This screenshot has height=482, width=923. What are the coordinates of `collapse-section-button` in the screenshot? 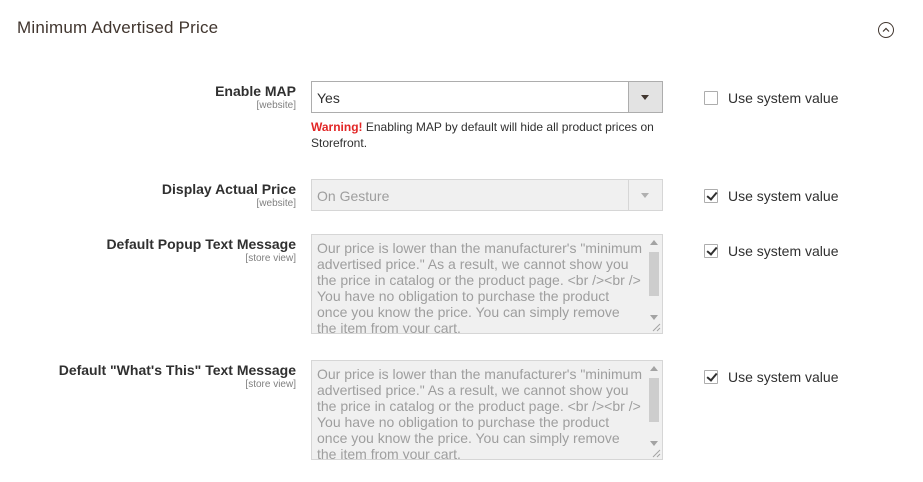 It's located at (886, 30).